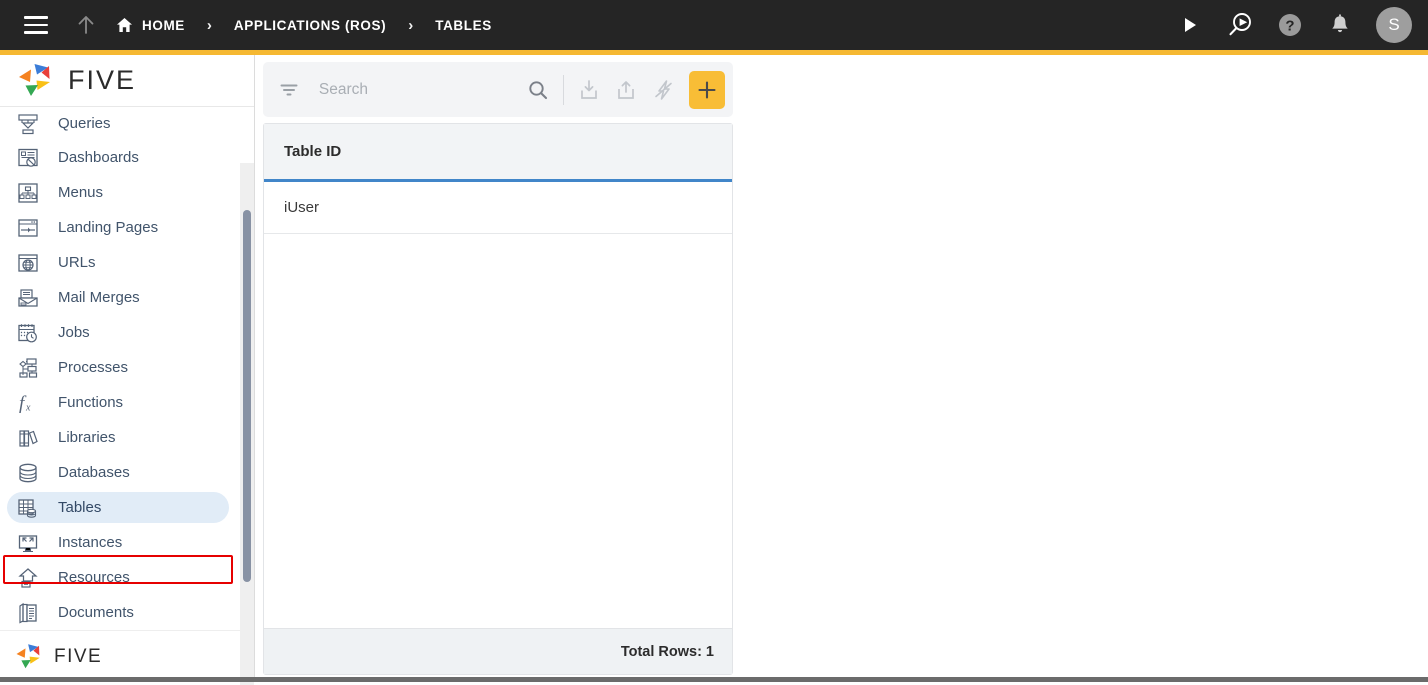 Image resolution: width=1428 pixels, height=685 pixels. I want to click on dashboards-icon, so click(28, 158).